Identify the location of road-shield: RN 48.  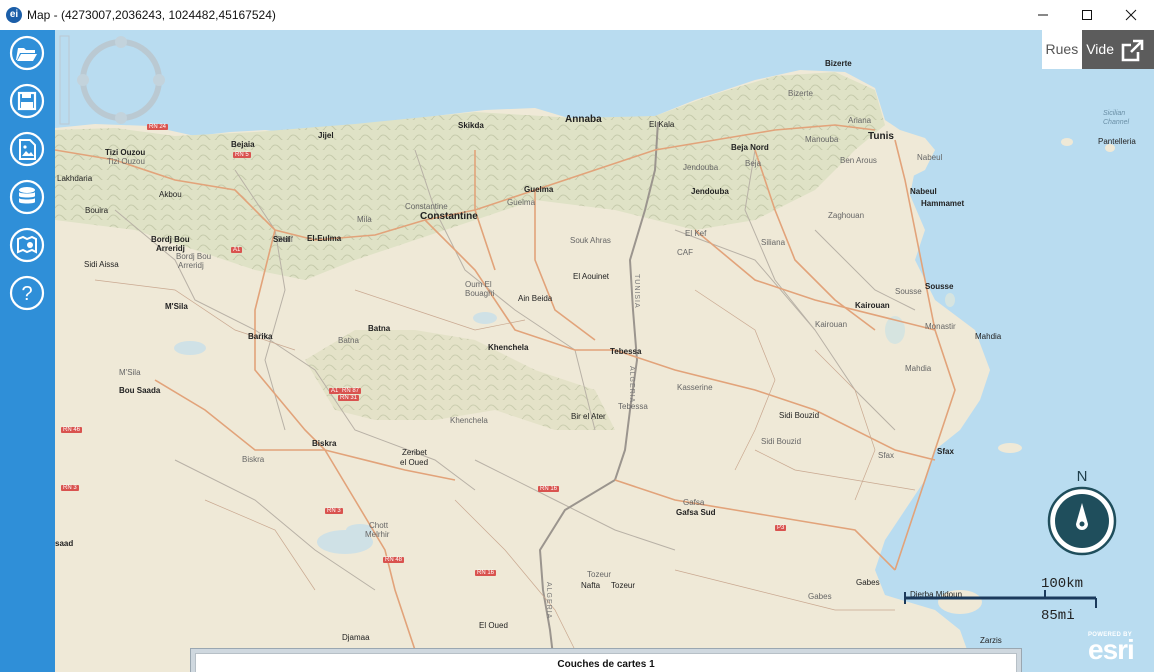
(394, 560).